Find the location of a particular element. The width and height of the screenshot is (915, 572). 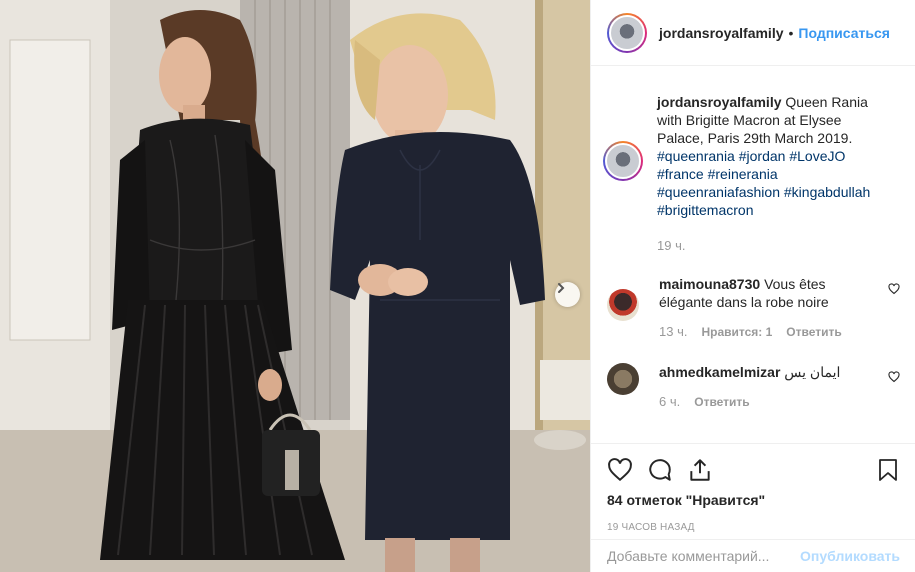

author-username: jordansroyalfamily is located at coordinates (721, 33).